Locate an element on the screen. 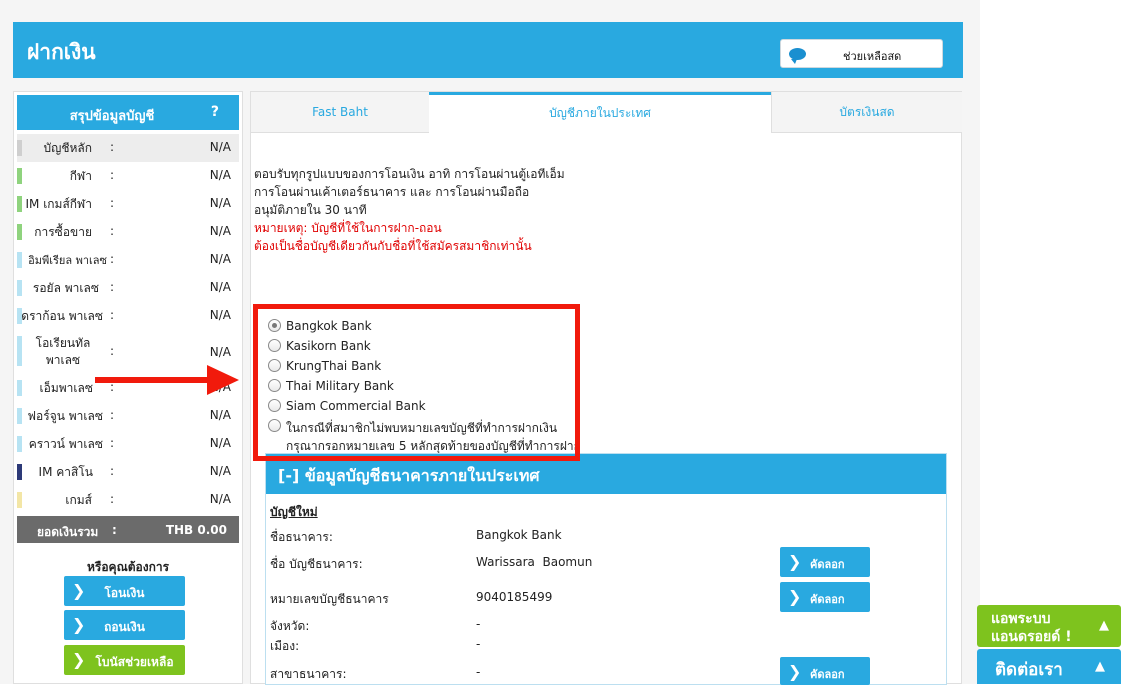  account-summary-title: สรุปข้อมูลบัญชี is located at coordinates (112, 116).